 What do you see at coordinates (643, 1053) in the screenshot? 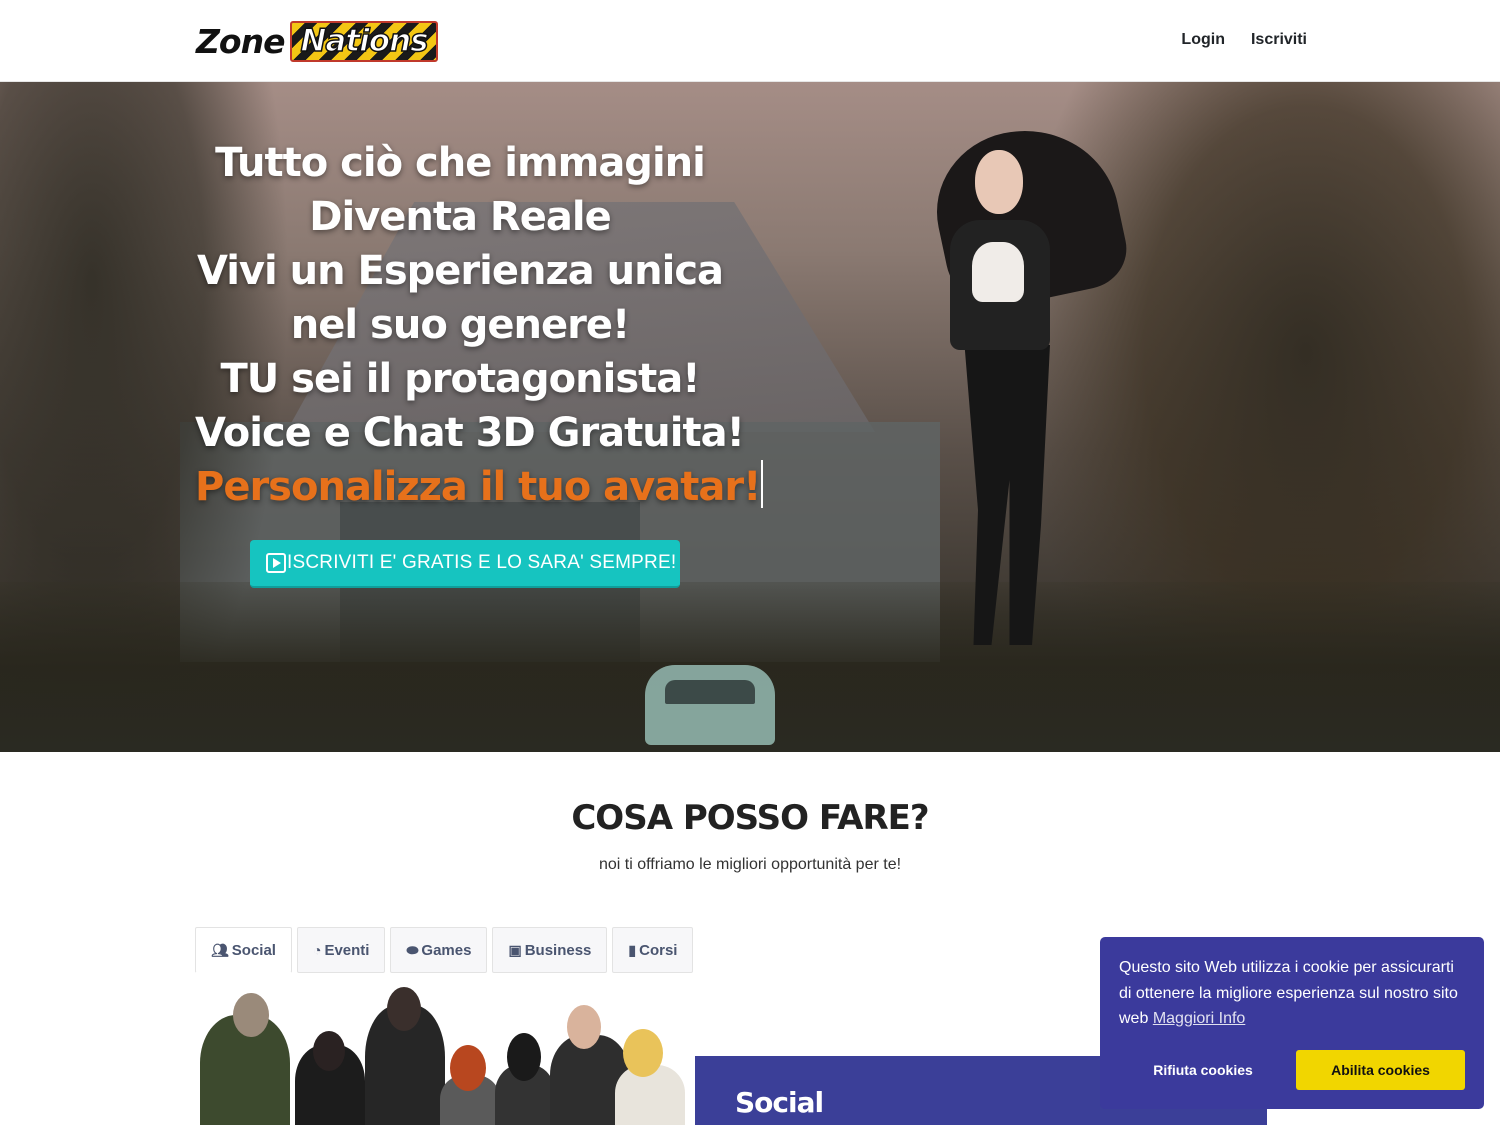
I see `avatar-person-7-head` at bounding box center [643, 1053].